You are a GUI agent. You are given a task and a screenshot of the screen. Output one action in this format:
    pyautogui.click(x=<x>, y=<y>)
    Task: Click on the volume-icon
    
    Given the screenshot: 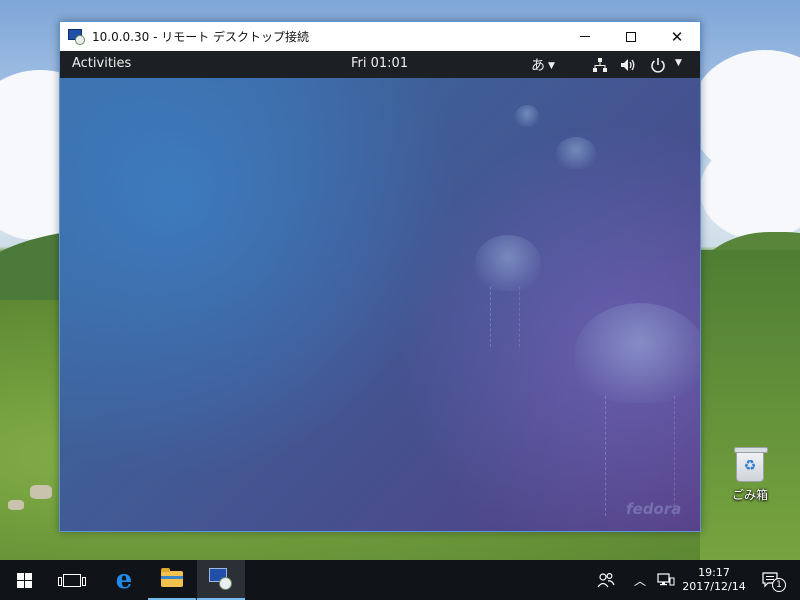 What is the action you would take?
    pyautogui.click(x=628, y=65)
    